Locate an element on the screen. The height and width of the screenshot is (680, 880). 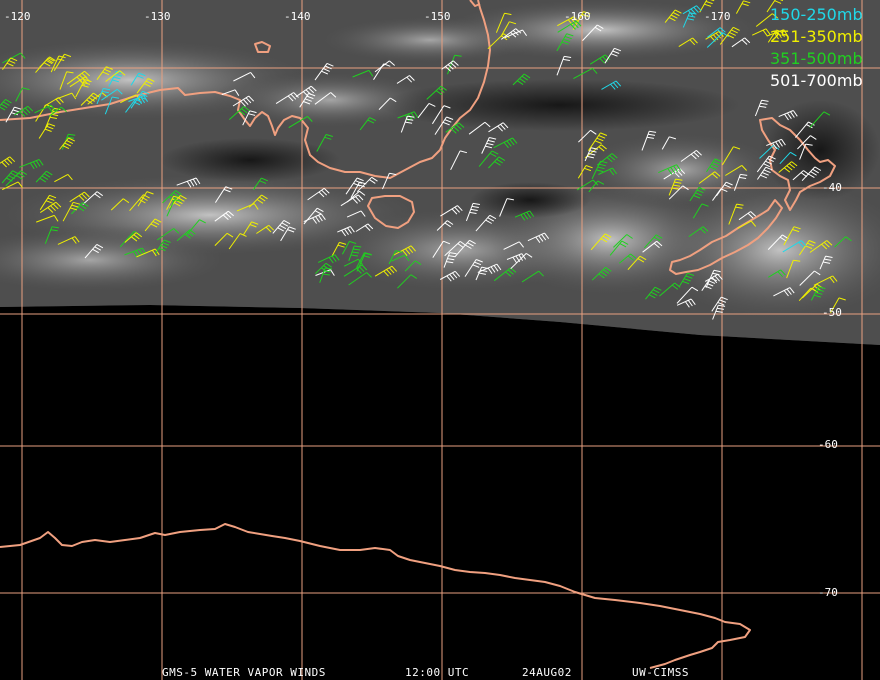
lon-label-130: -130 is located at coordinates (157, 16).